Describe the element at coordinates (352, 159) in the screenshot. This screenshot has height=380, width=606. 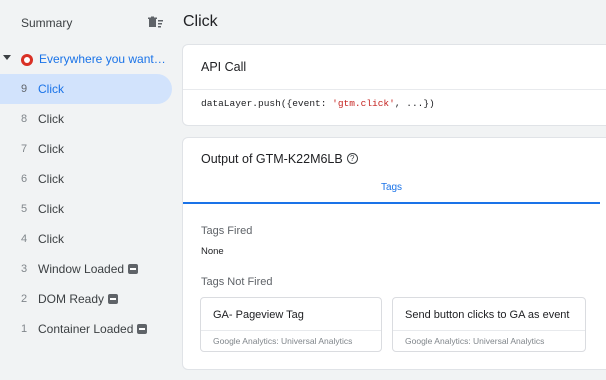
I see `help-icon: ?` at that location.